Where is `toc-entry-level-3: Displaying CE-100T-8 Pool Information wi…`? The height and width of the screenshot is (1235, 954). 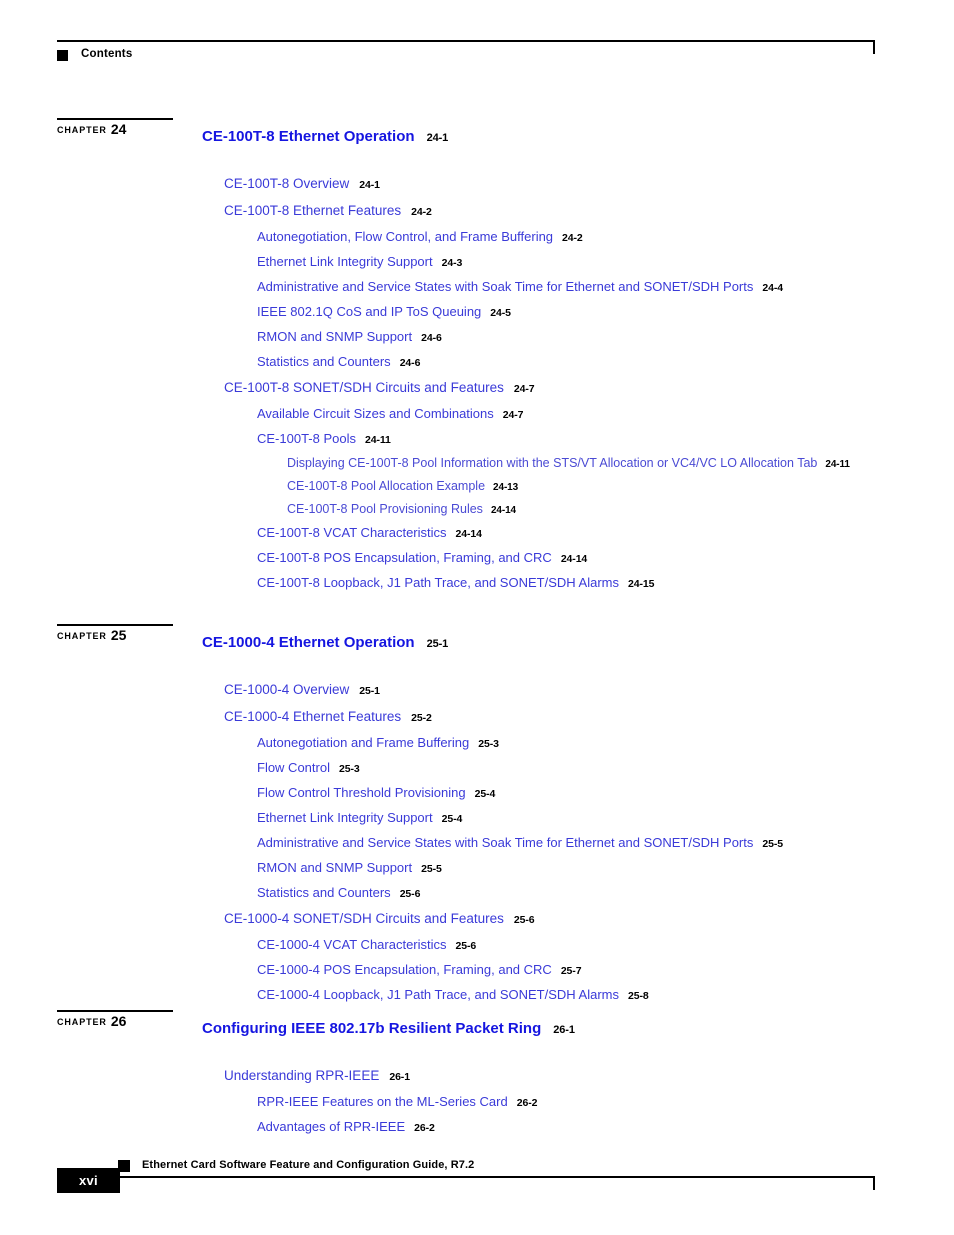 toc-entry-level-3: Displaying CE-100T-8 Pool Information wi… is located at coordinates (477, 464).